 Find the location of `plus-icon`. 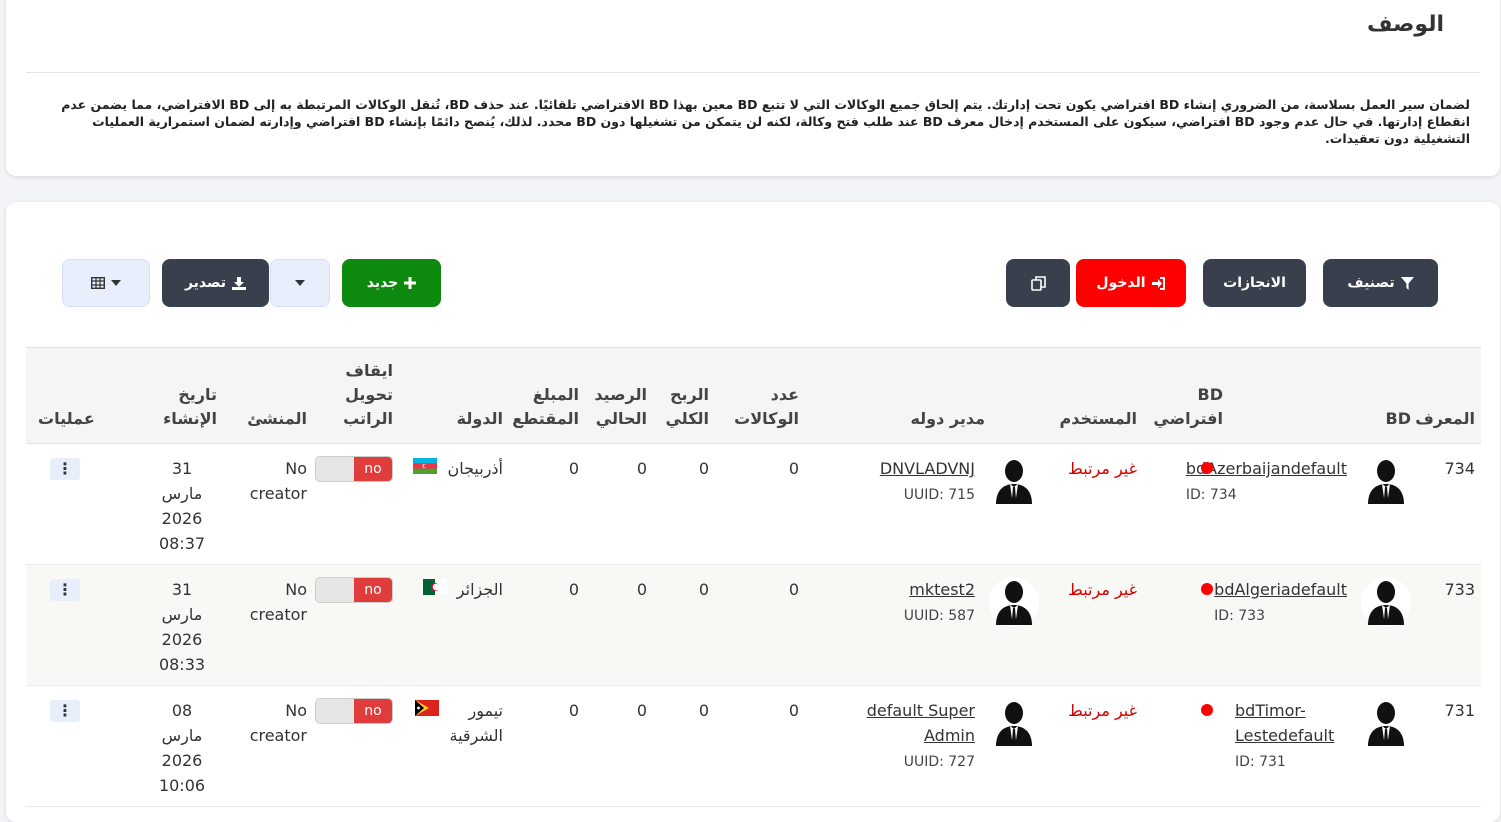

plus-icon is located at coordinates (410, 283).